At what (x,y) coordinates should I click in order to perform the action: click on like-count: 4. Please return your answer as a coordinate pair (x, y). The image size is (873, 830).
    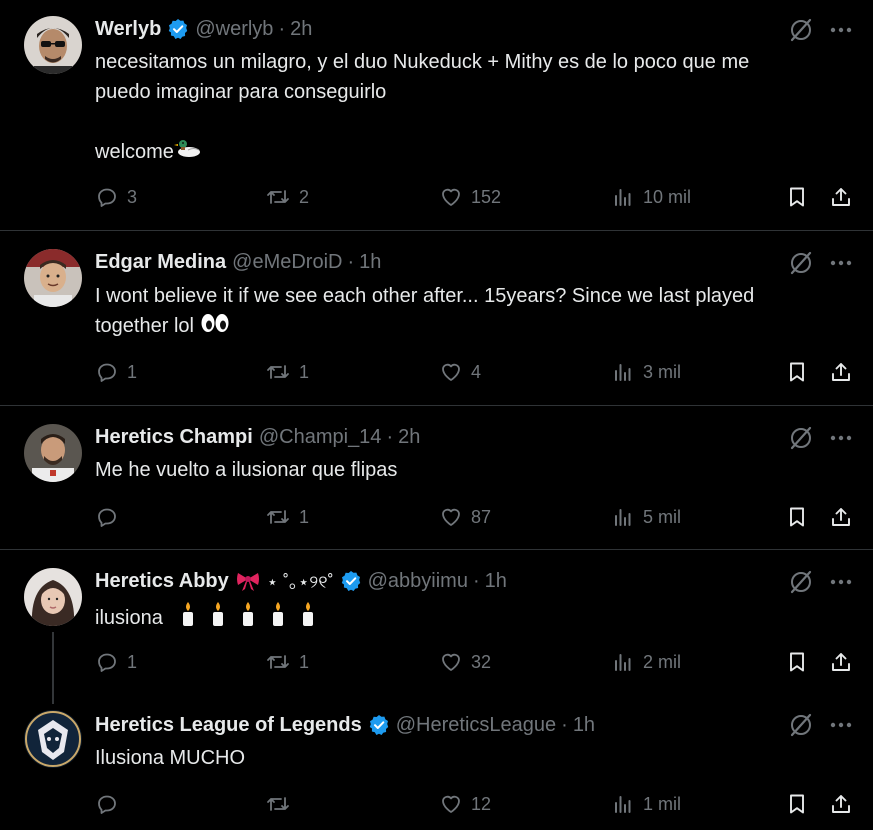
    Looking at the image, I should click on (476, 371).